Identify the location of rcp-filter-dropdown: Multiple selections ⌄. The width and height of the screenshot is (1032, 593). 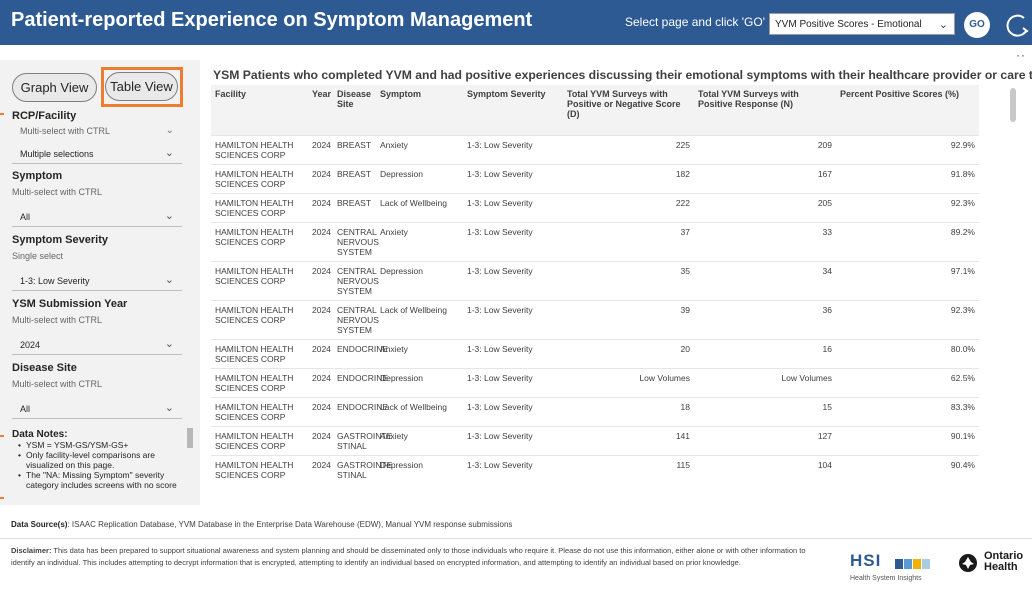
(97, 154).